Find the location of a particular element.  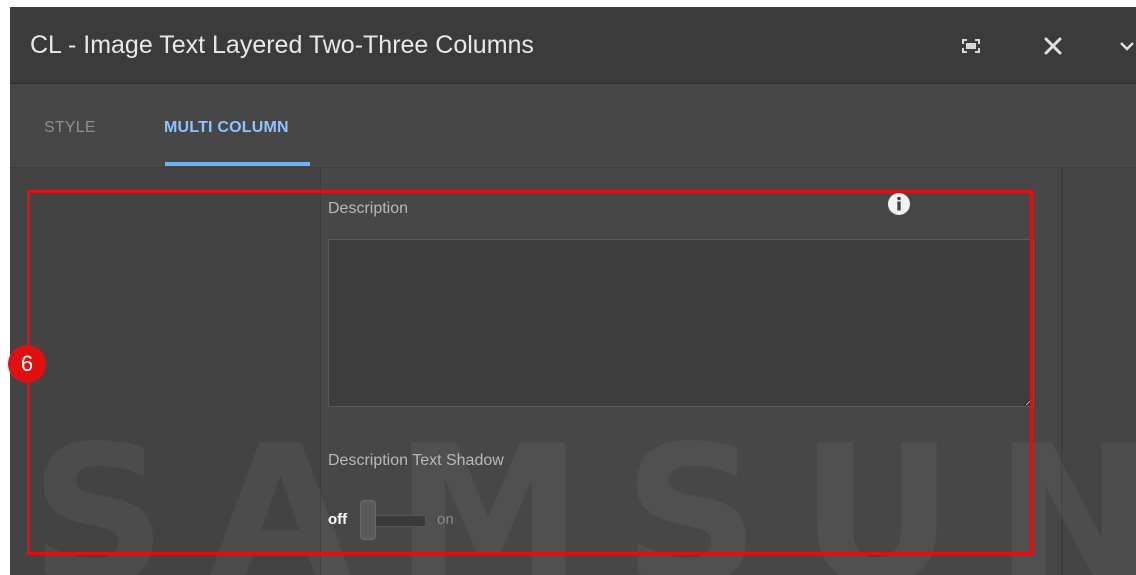

description-text-shadow-toggle is located at coordinates (393, 520).